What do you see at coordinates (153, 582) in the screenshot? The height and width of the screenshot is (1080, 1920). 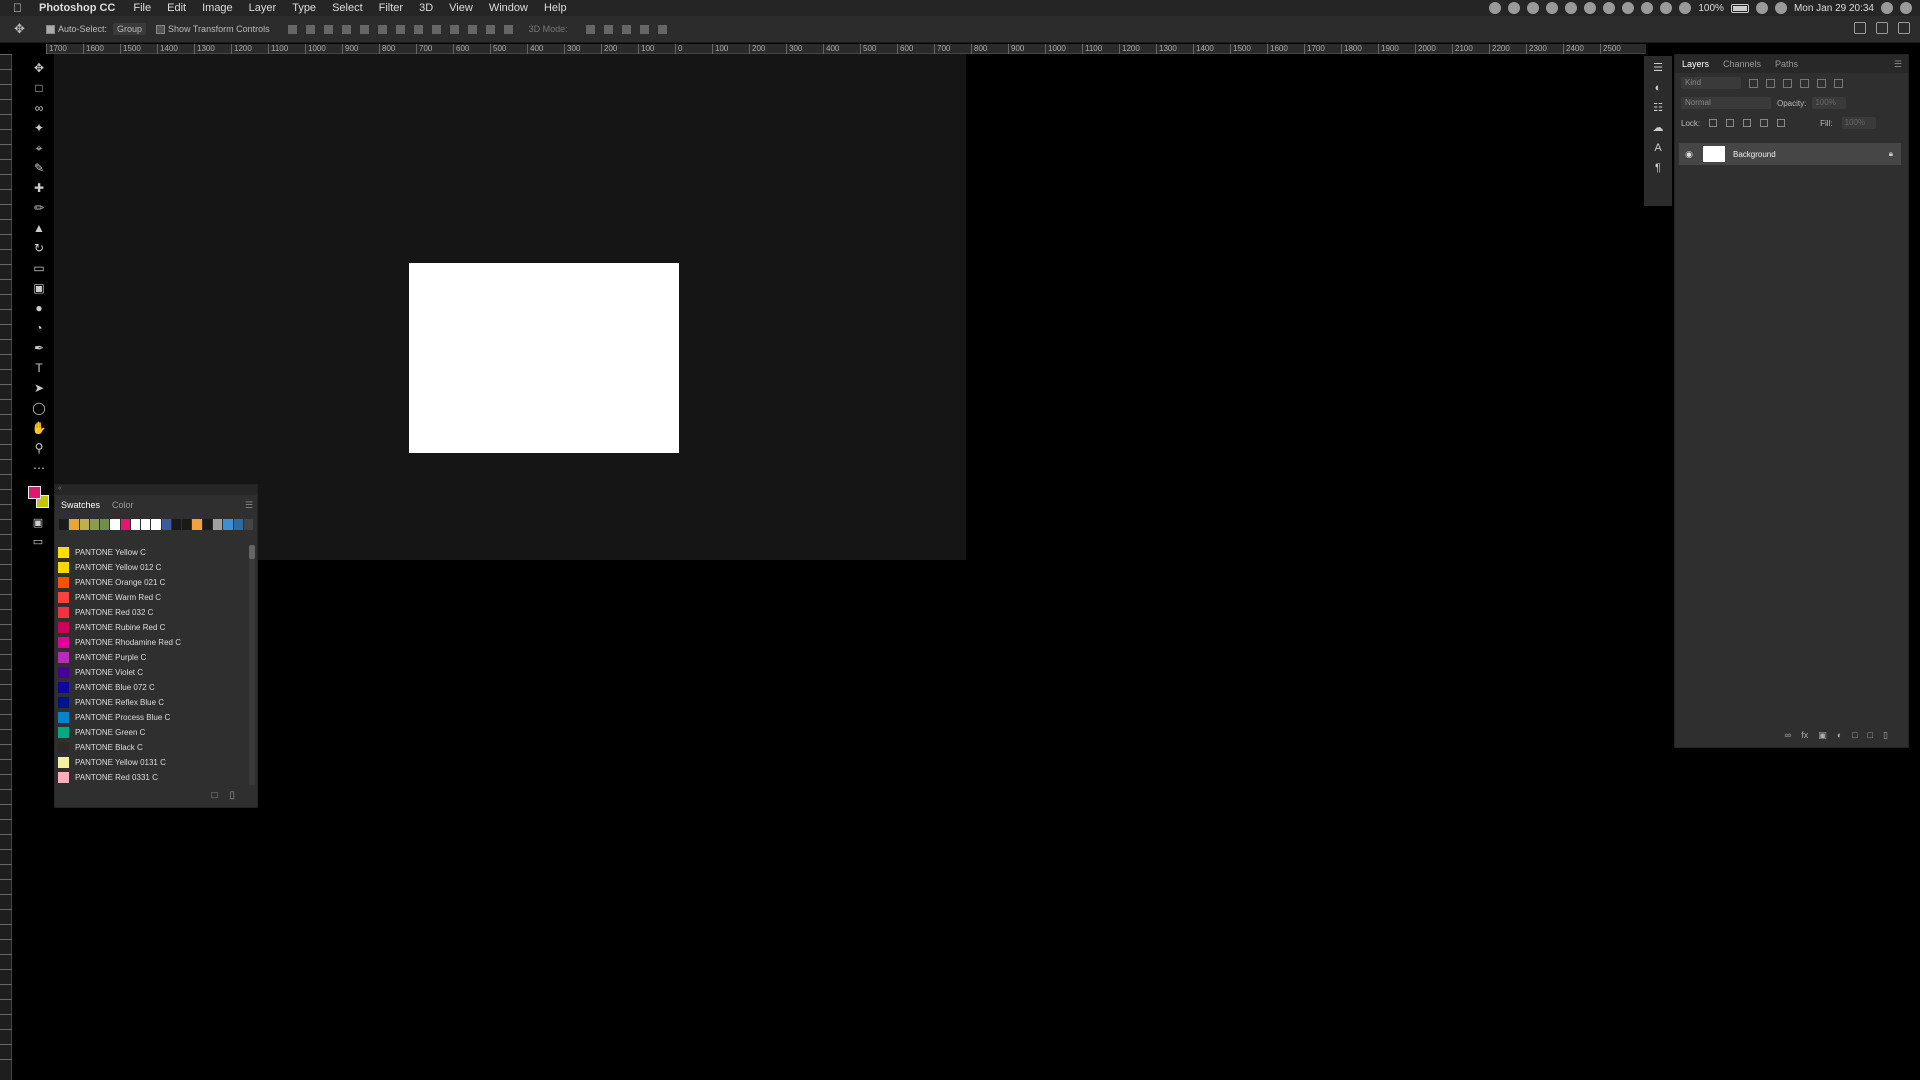 I see `swatch-item: PANTONE Orange 021 C` at bounding box center [153, 582].